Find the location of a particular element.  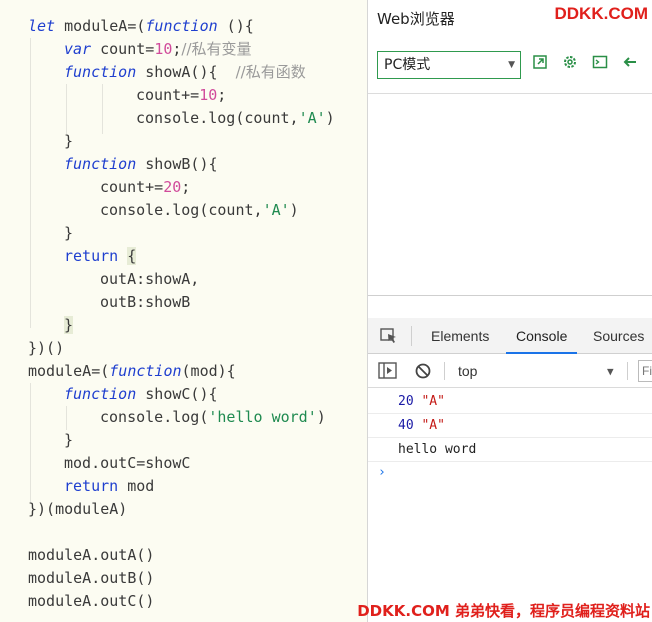

code-line-21: return mod is located at coordinates (109, 486).